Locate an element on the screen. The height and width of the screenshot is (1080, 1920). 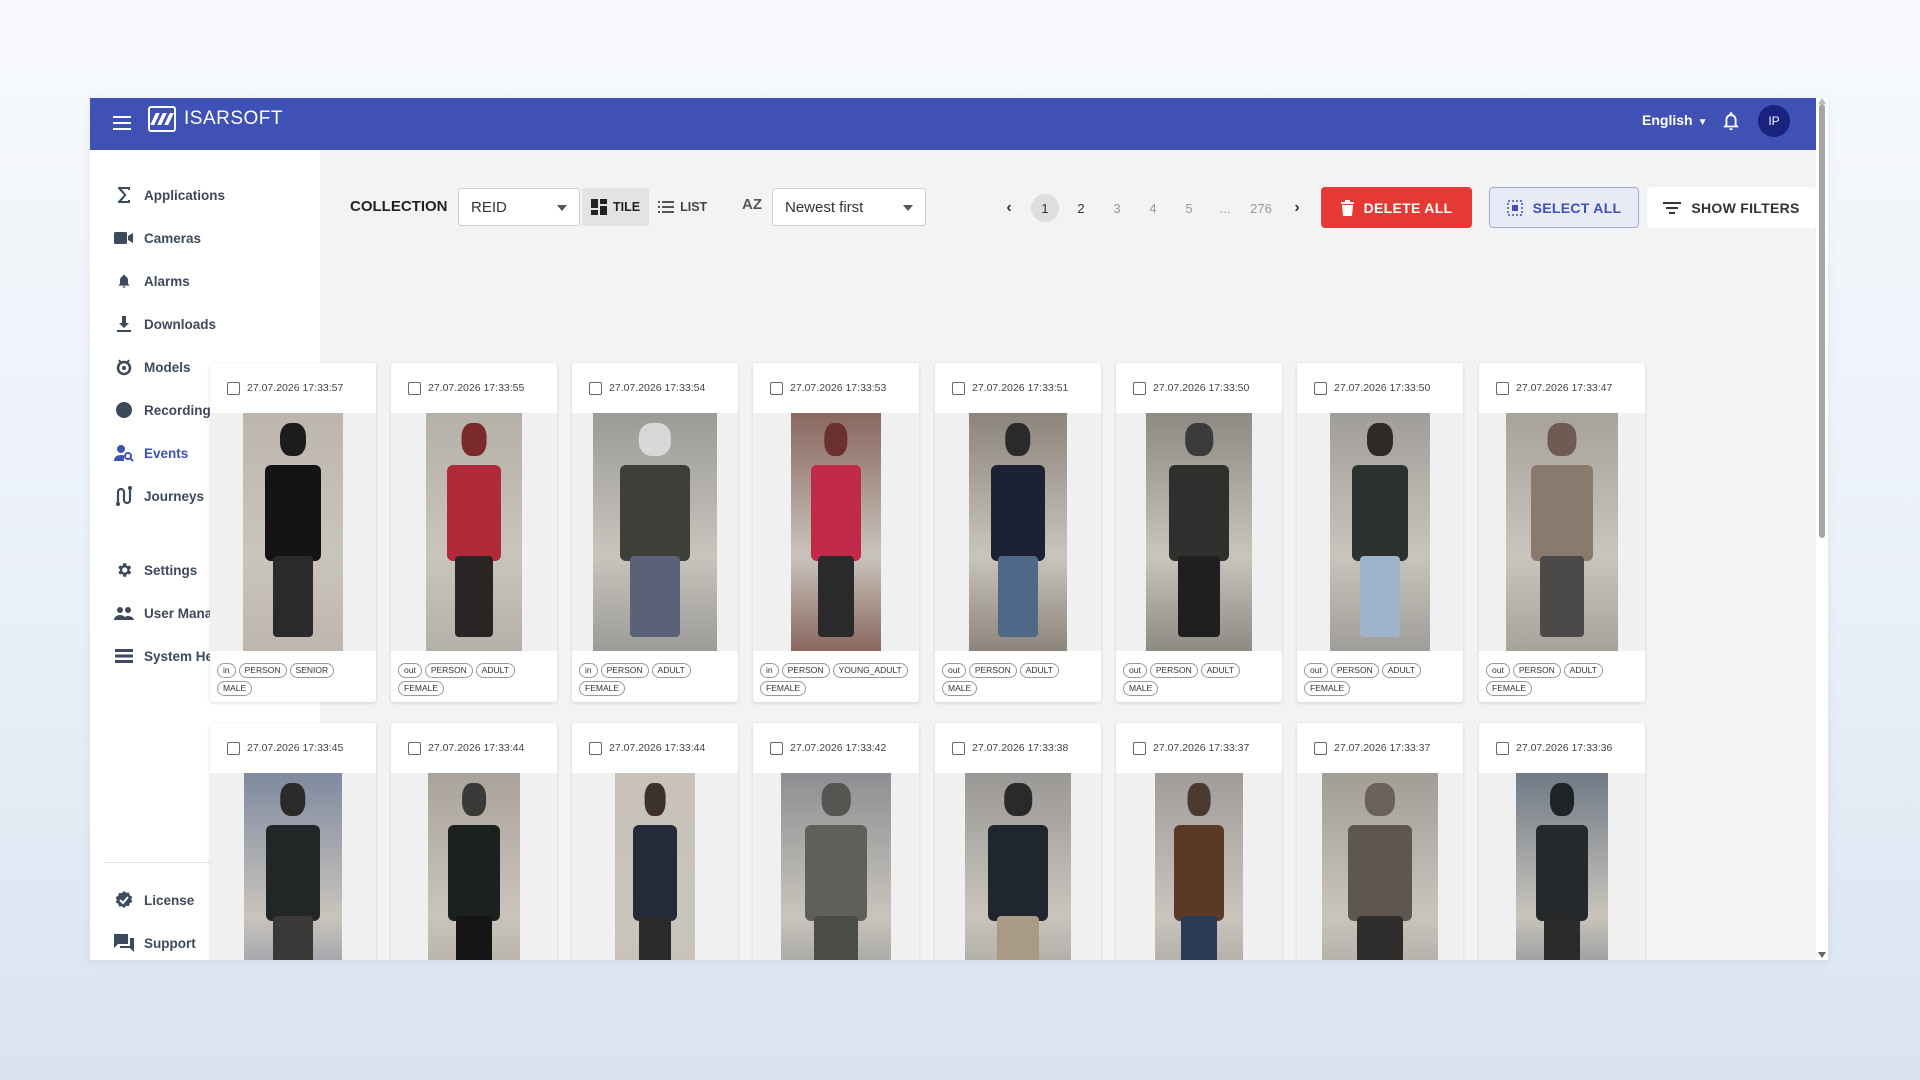
event-card: 27.07.2026 17:33:42inPERSONCHILDFEMALE is located at coordinates (836, 841).